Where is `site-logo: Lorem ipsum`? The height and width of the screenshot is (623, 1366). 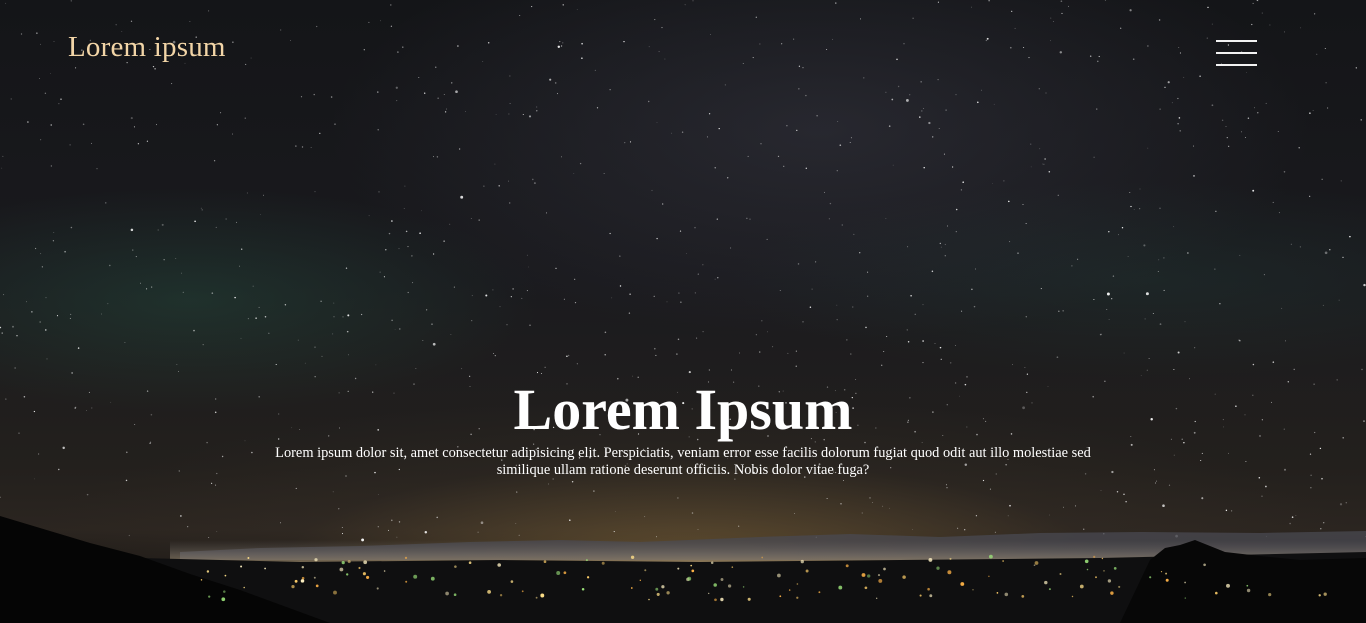
site-logo: Lorem ipsum is located at coordinates (147, 47).